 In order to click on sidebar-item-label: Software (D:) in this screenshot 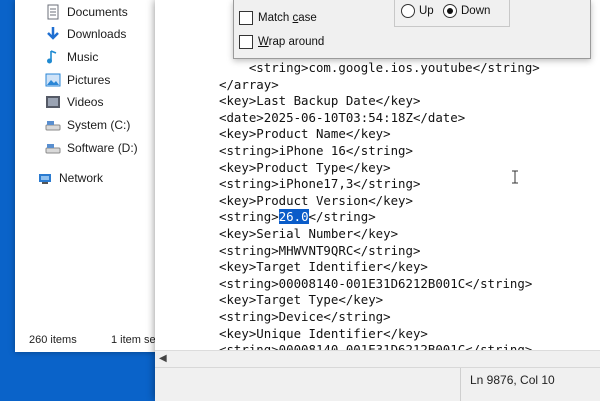, I will do `click(102, 148)`.